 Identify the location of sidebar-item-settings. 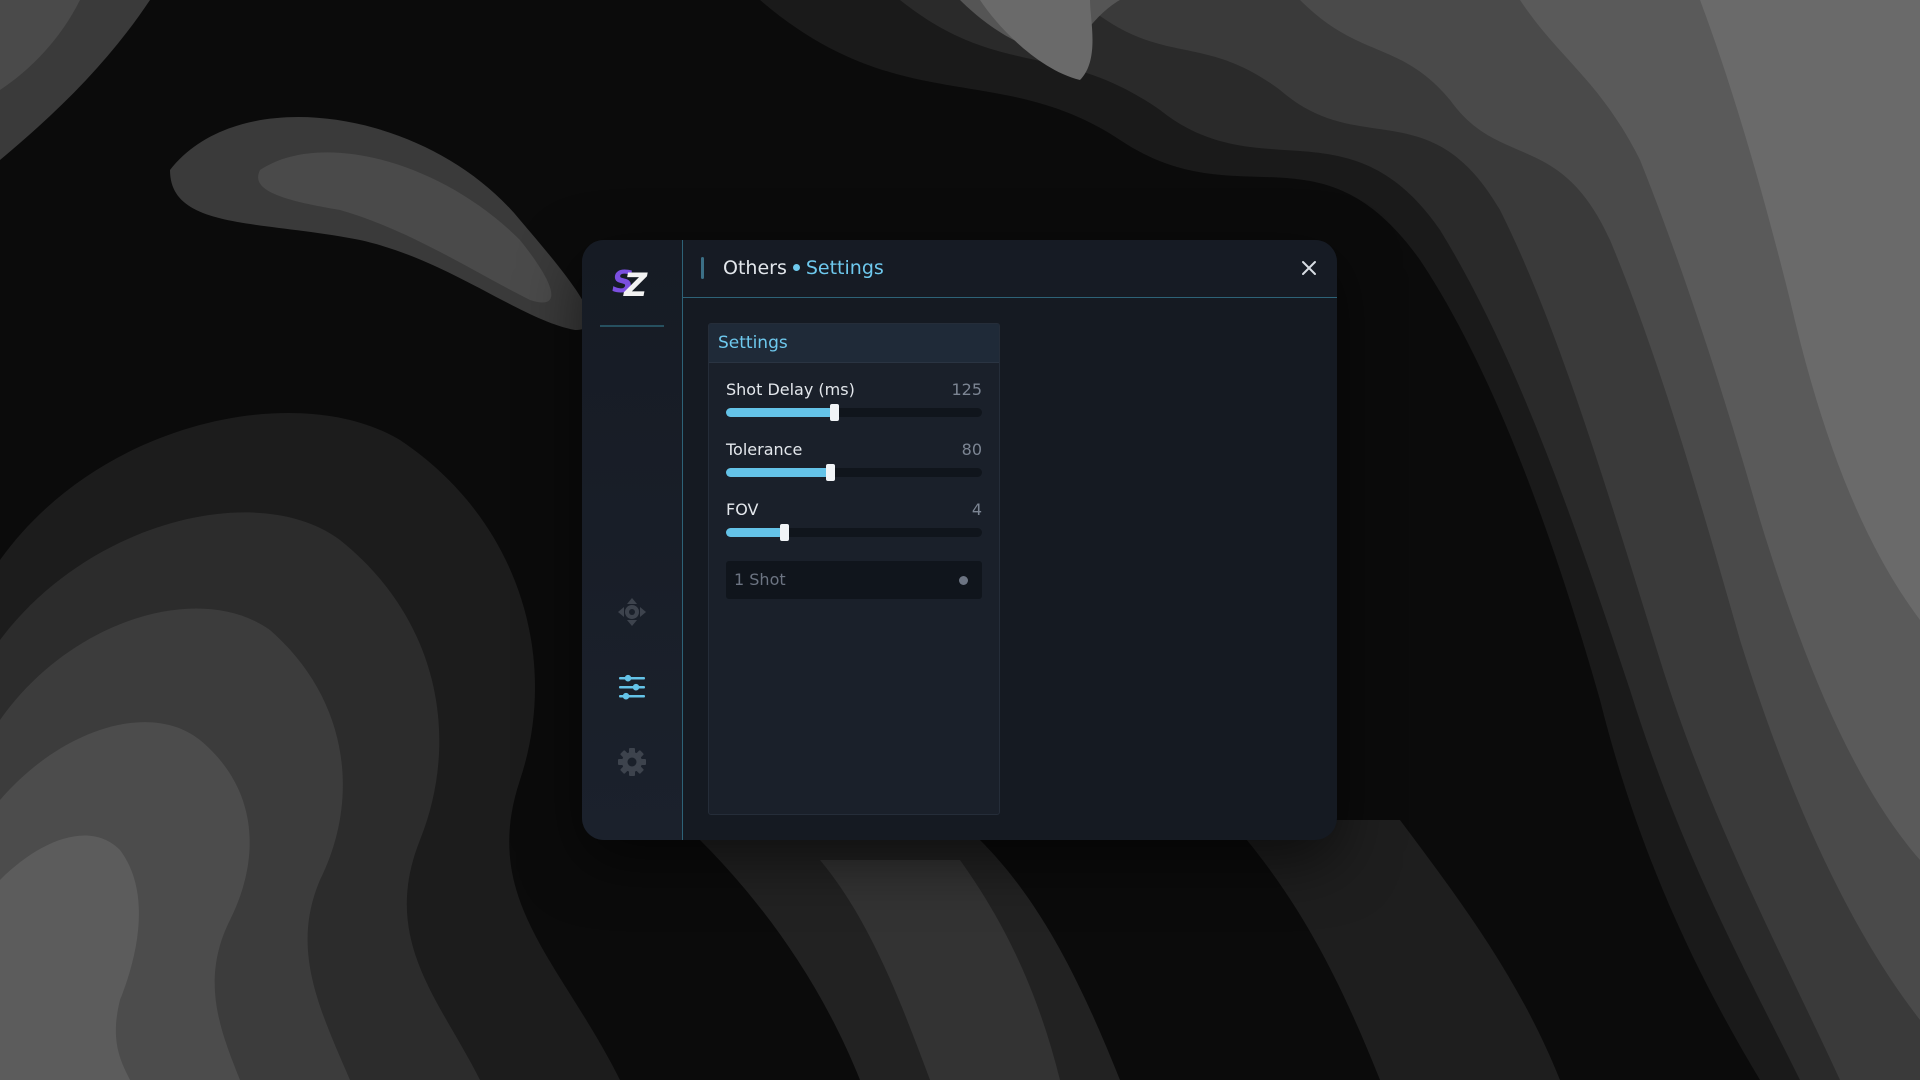
(632, 762).